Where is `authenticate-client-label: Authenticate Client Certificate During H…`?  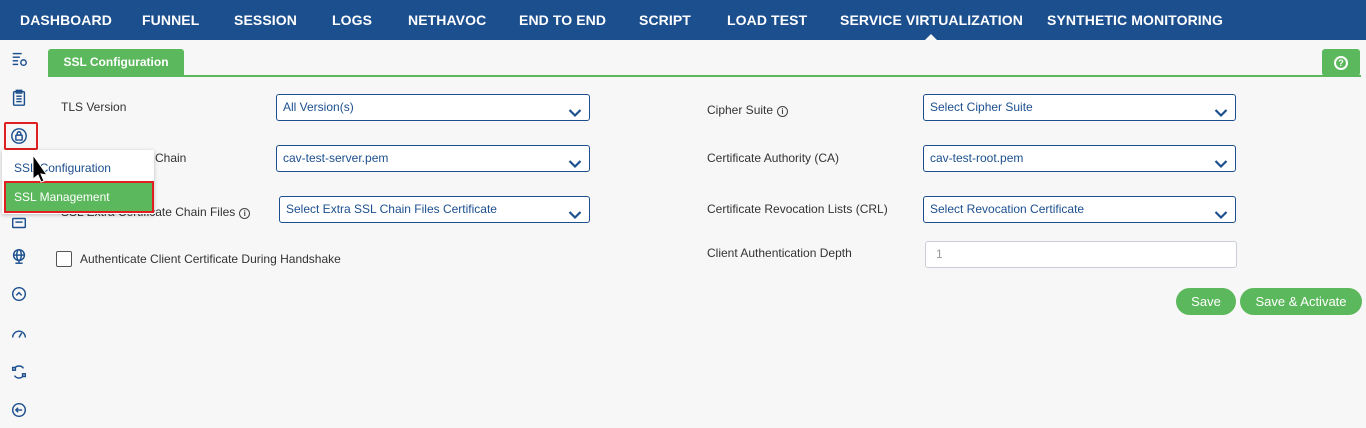 authenticate-client-label: Authenticate Client Certificate During H… is located at coordinates (210, 259).